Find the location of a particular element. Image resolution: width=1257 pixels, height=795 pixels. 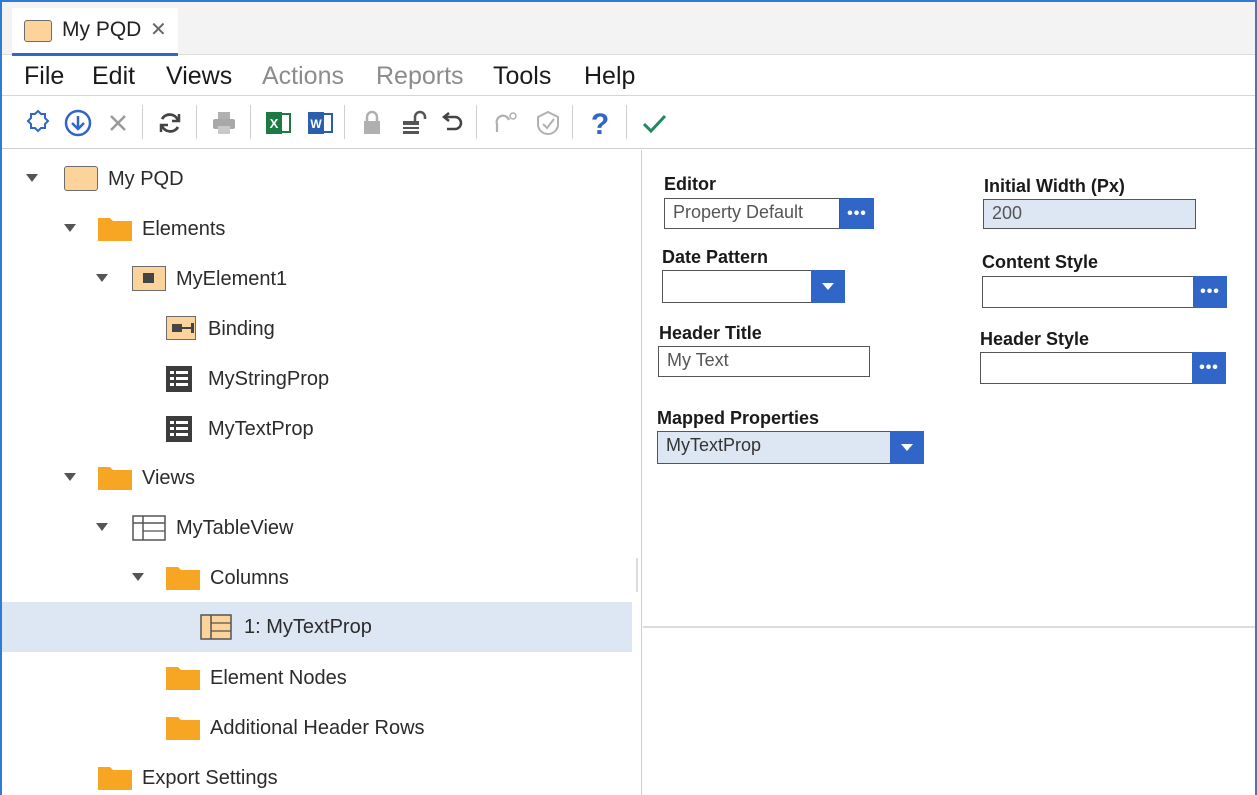

tree-node-column-1: 1: MyTextProp is located at coordinates (317, 627).